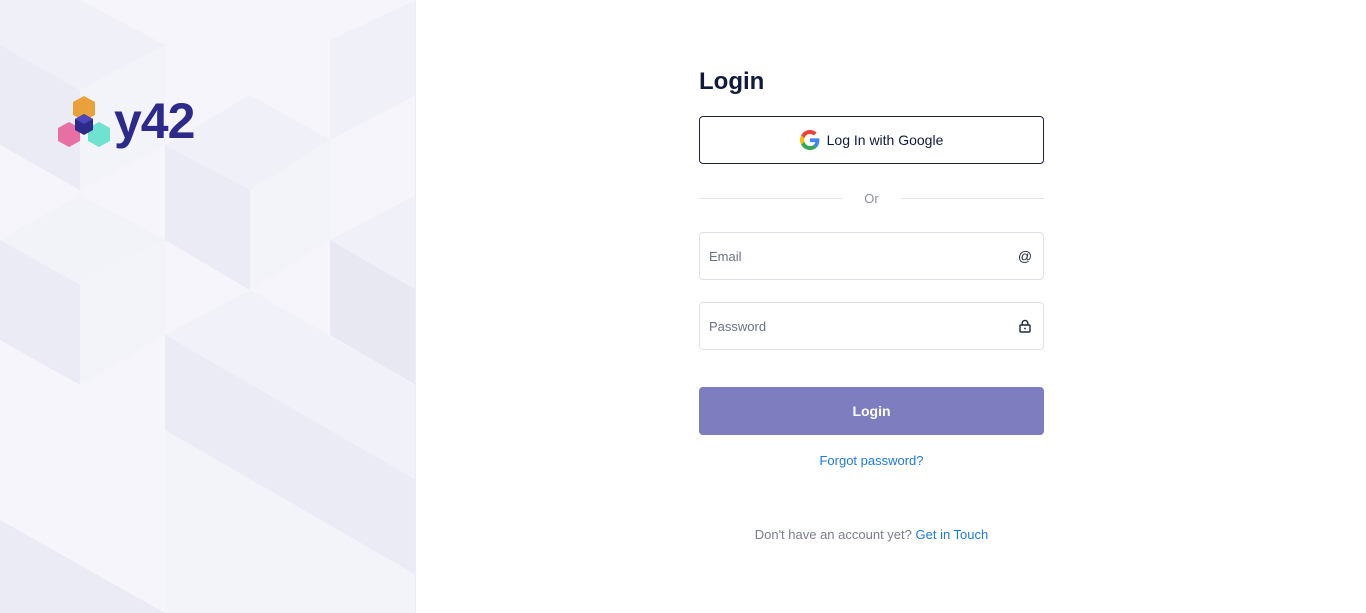 This screenshot has height=613, width=1366. Describe the element at coordinates (885, 140) in the screenshot. I see `google-login-label: Log In with Google` at that location.